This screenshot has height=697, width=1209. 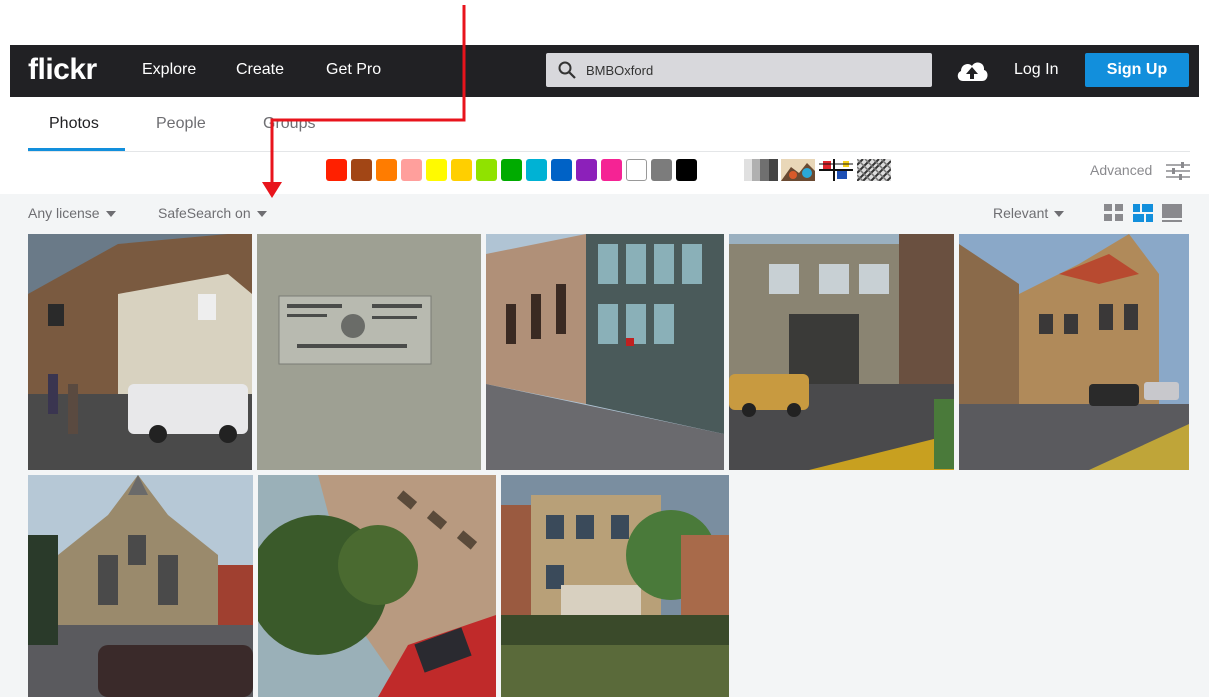 What do you see at coordinates (260, 70) in the screenshot?
I see `nav-create: Create` at bounding box center [260, 70].